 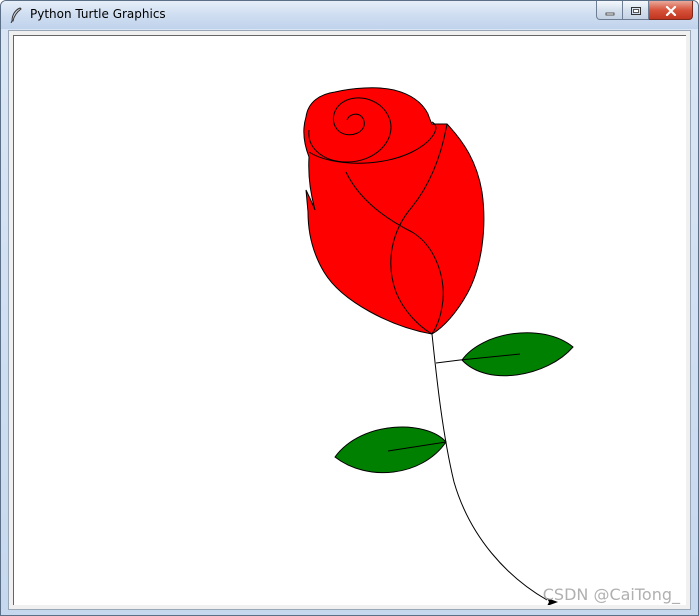 I want to click on minimize-button, so click(x=609, y=10).